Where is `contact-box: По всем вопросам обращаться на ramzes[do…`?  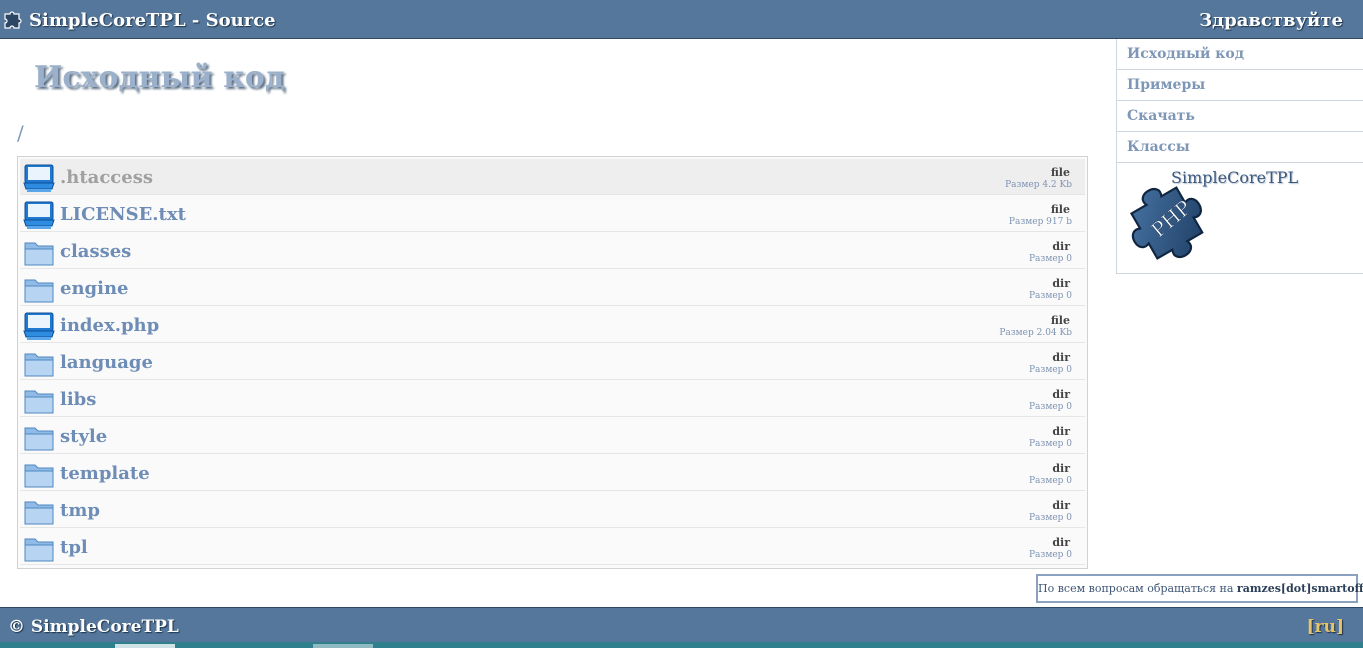 contact-box: По всем вопросам обращаться на ramzes[do… is located at coordinates (1199, 588).